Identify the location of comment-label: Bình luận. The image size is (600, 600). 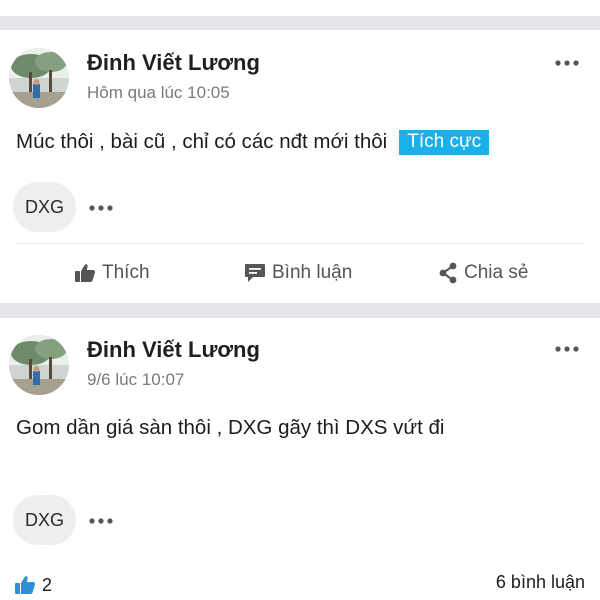
(312, 272).